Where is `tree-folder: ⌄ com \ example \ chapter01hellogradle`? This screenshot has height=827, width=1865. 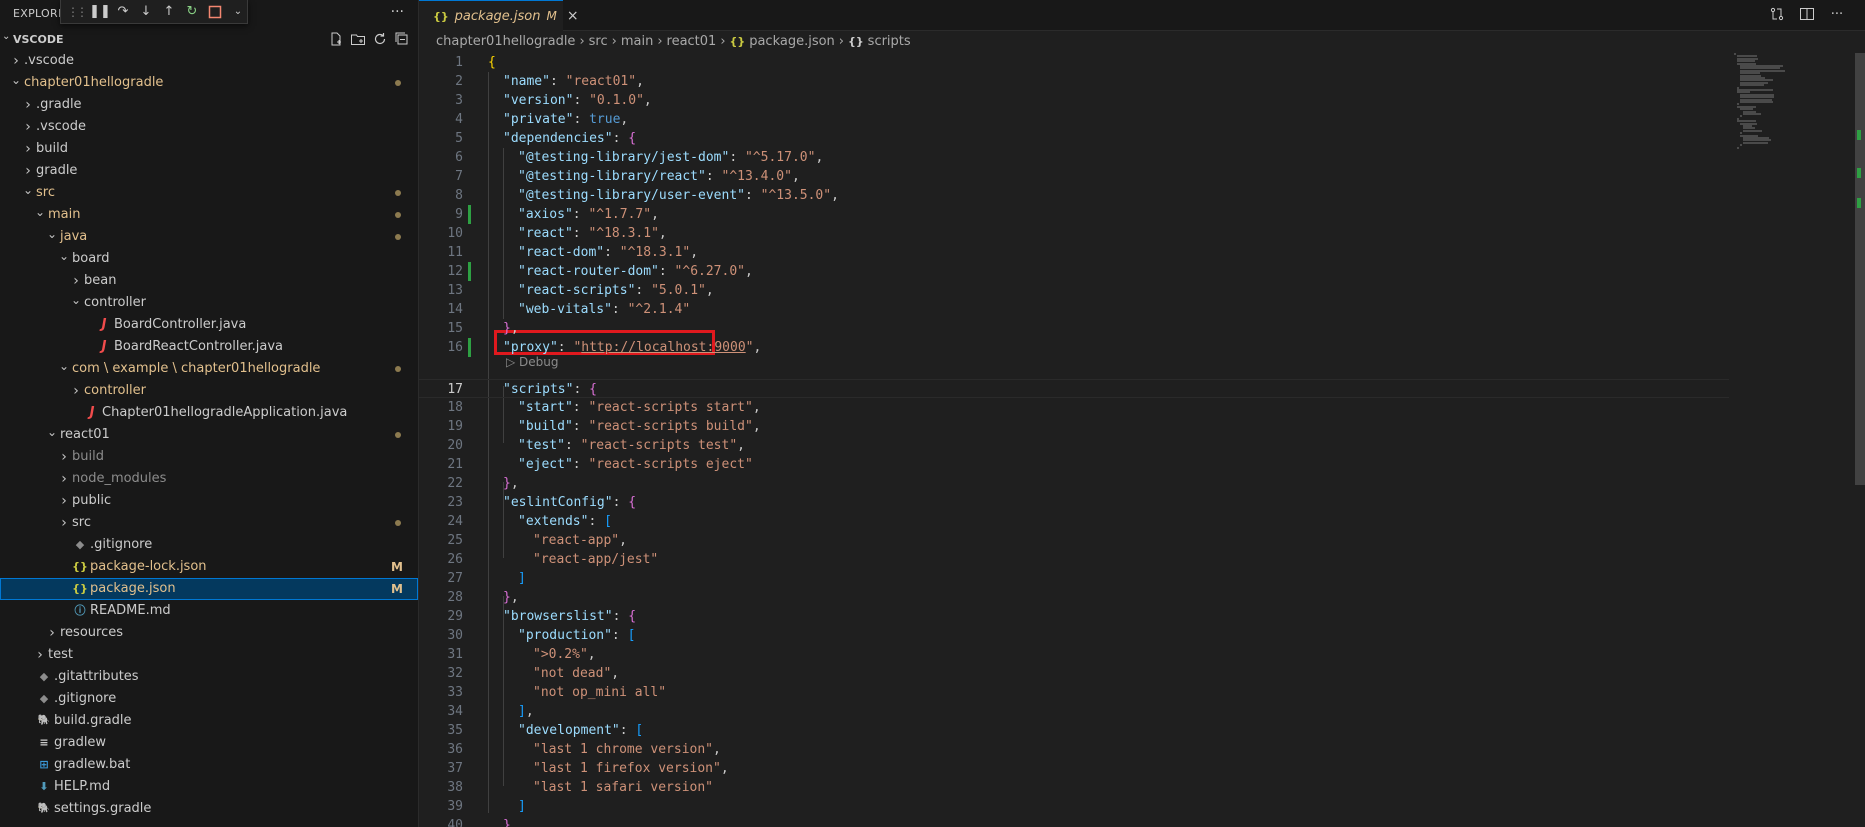 tree-folder: ⌄ com \ example \ chapter01hellogradle is located at coordinates (209, 369).